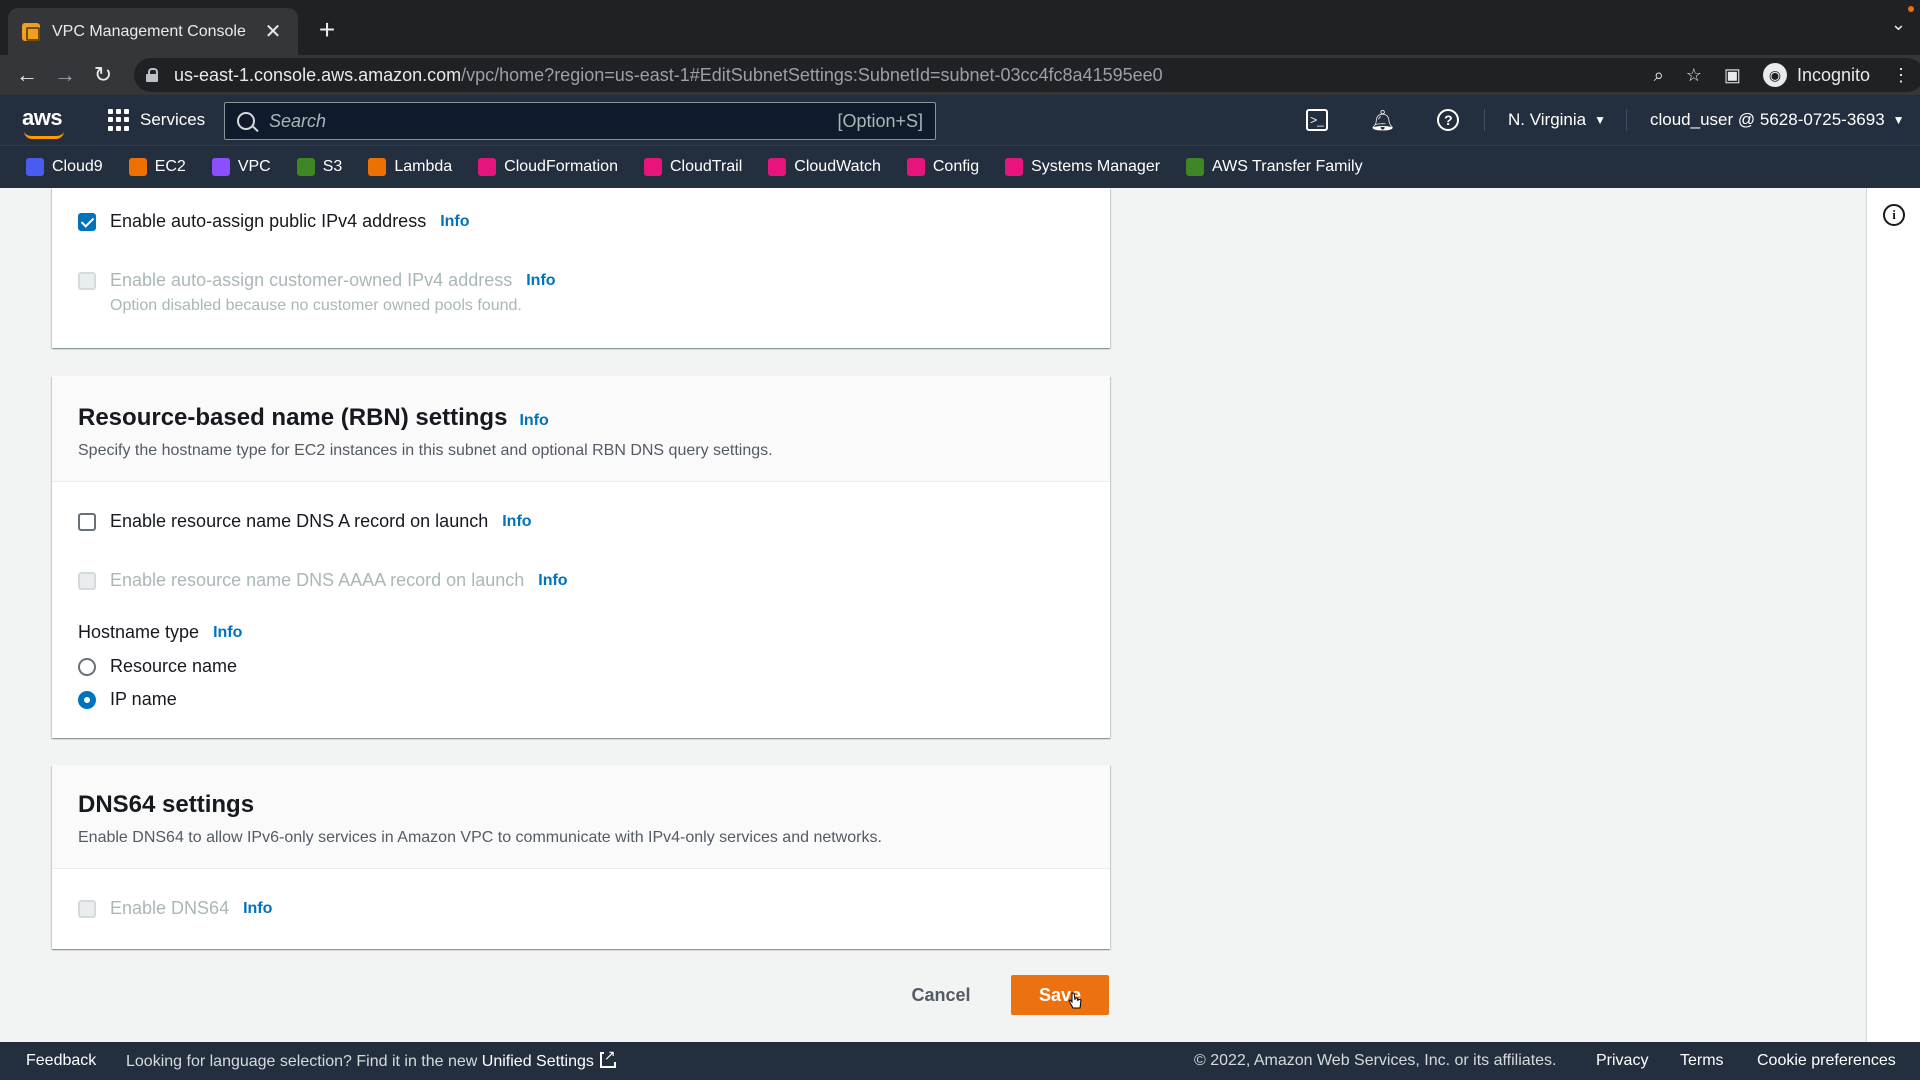 The width and height of the screenshot is (1920, 1080). What do you see at coordinates (561, 166) in the screenshot?
I see `favorite-label: CloudFormation` at bounding box center [561, 166].